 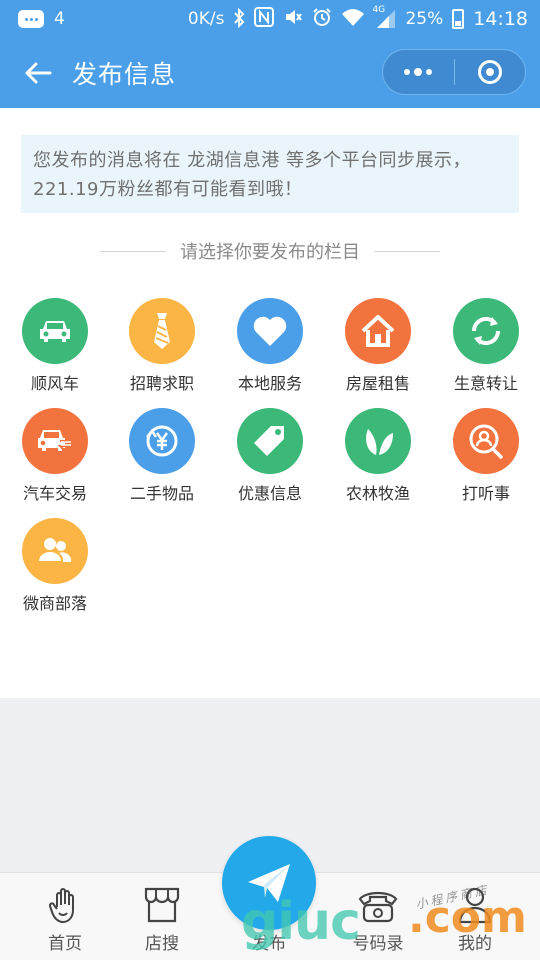 I want to click on category-discounts: 优惠信息, so click(x=270, y=460).